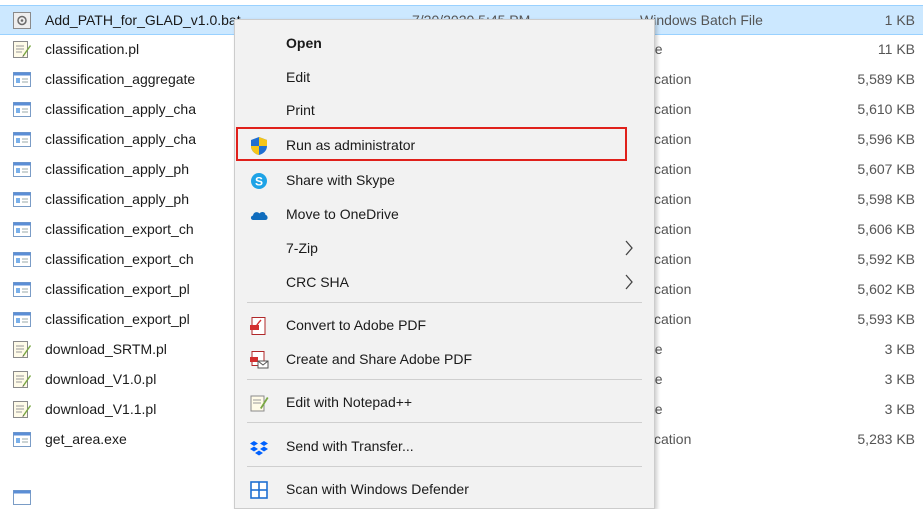 The image size is (923, 509). I want to click on file-size: 5,606 KB, so click(886, 229).